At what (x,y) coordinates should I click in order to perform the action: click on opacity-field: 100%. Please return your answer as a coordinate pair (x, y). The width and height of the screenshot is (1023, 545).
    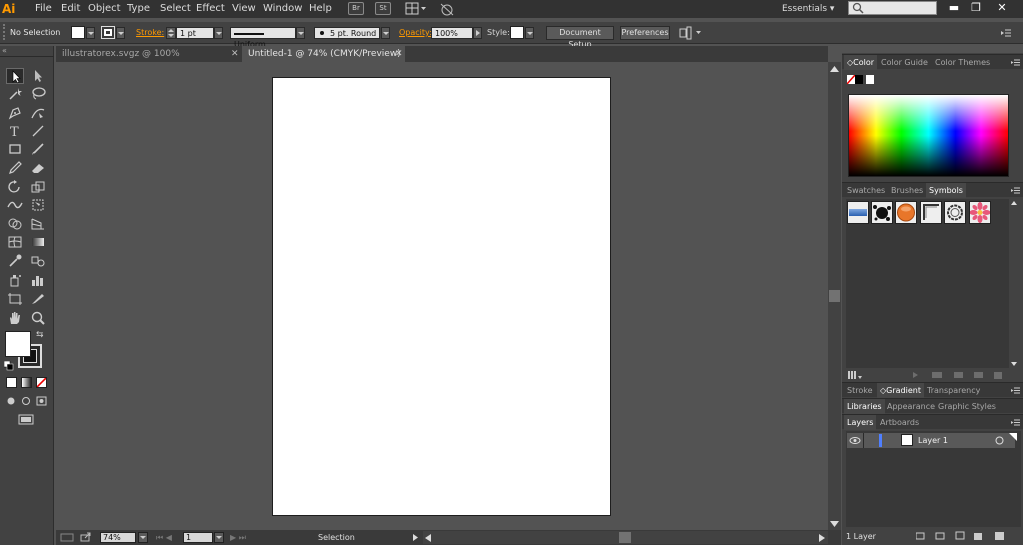
    Looking at the image, I should click on (452, 33).